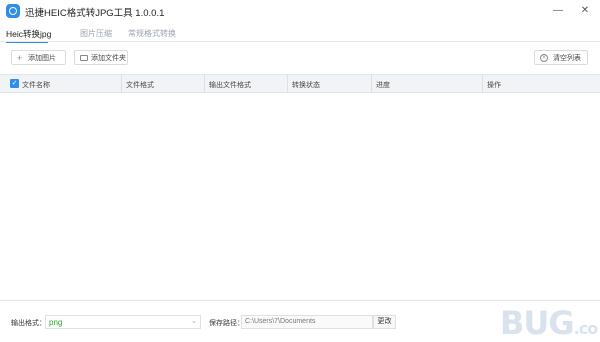  What do you see at coordinates (558, 11) in the screenshot?
I see `minimize-button: —` at bounding box center [558, 11].